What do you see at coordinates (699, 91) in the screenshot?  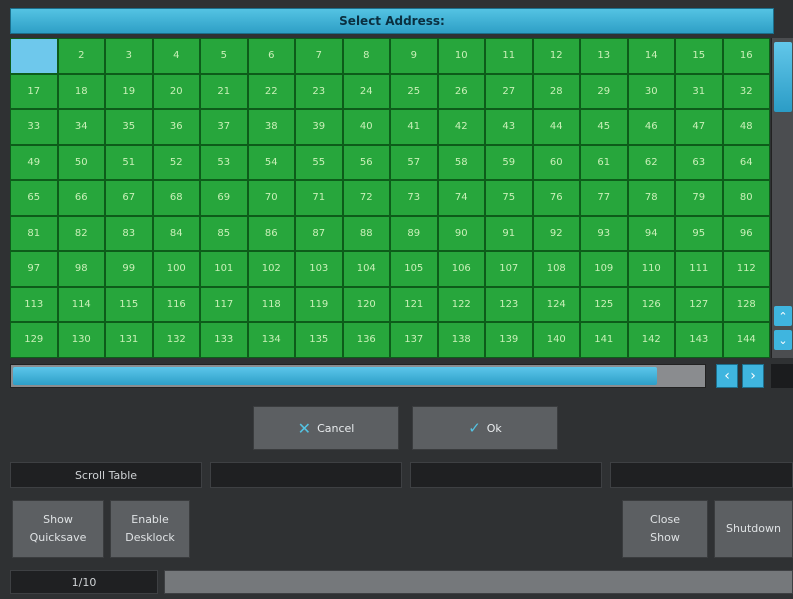 I see `address-cell: 31` at bounding box center [699, 91].